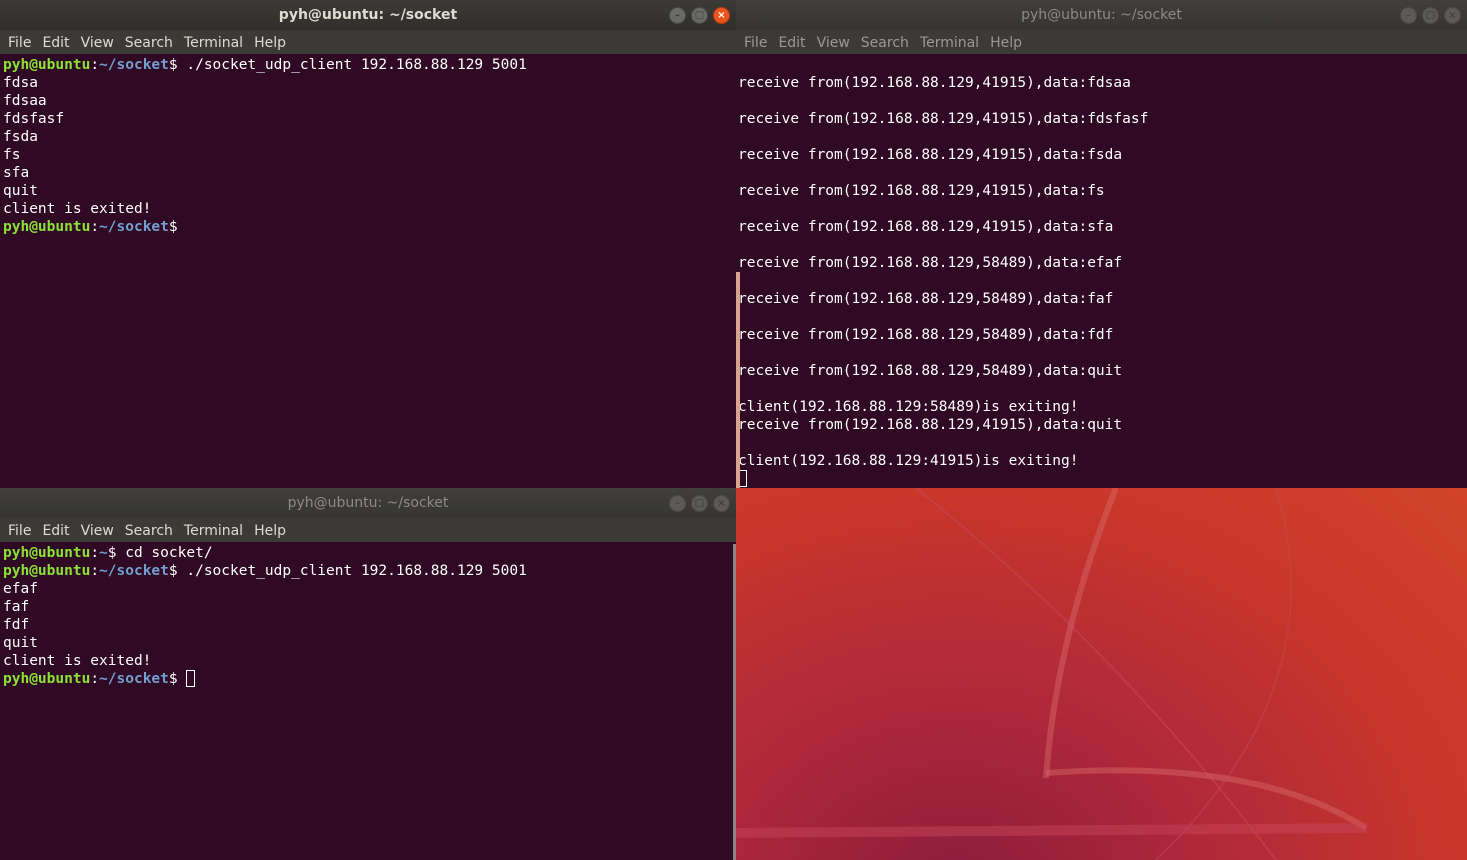  I want to click on output-text: client is exited!, so click(77, 209).